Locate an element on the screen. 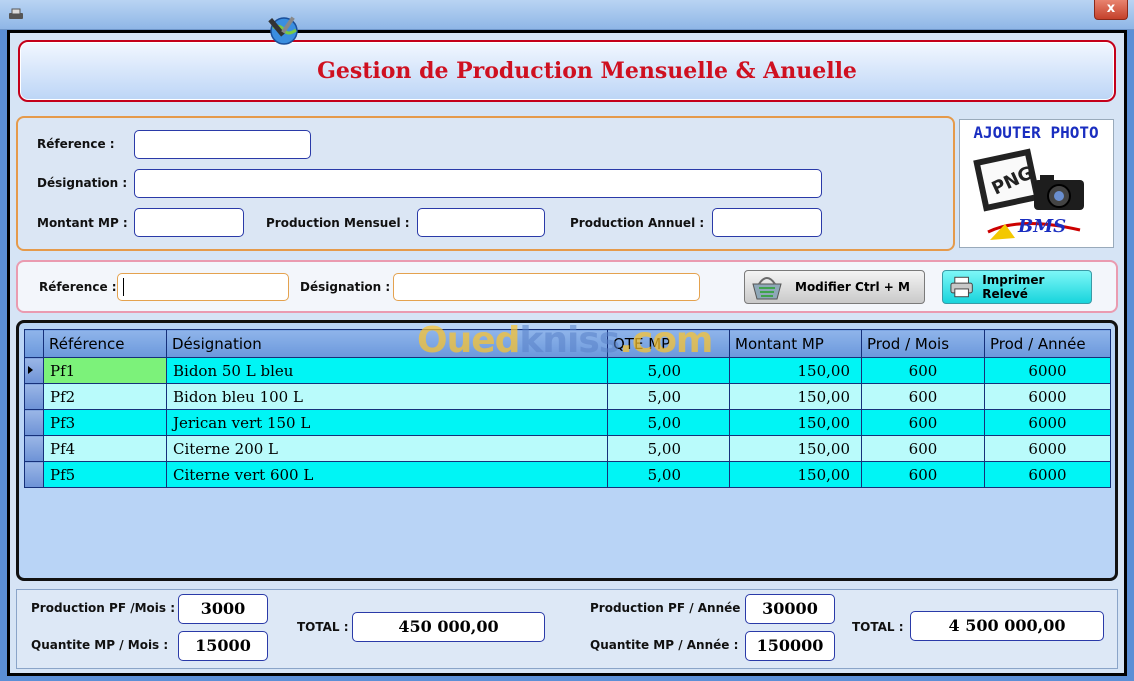  quantite-mp-annee-label: Quantite MP / Année : is located at coordinates (664, 645).